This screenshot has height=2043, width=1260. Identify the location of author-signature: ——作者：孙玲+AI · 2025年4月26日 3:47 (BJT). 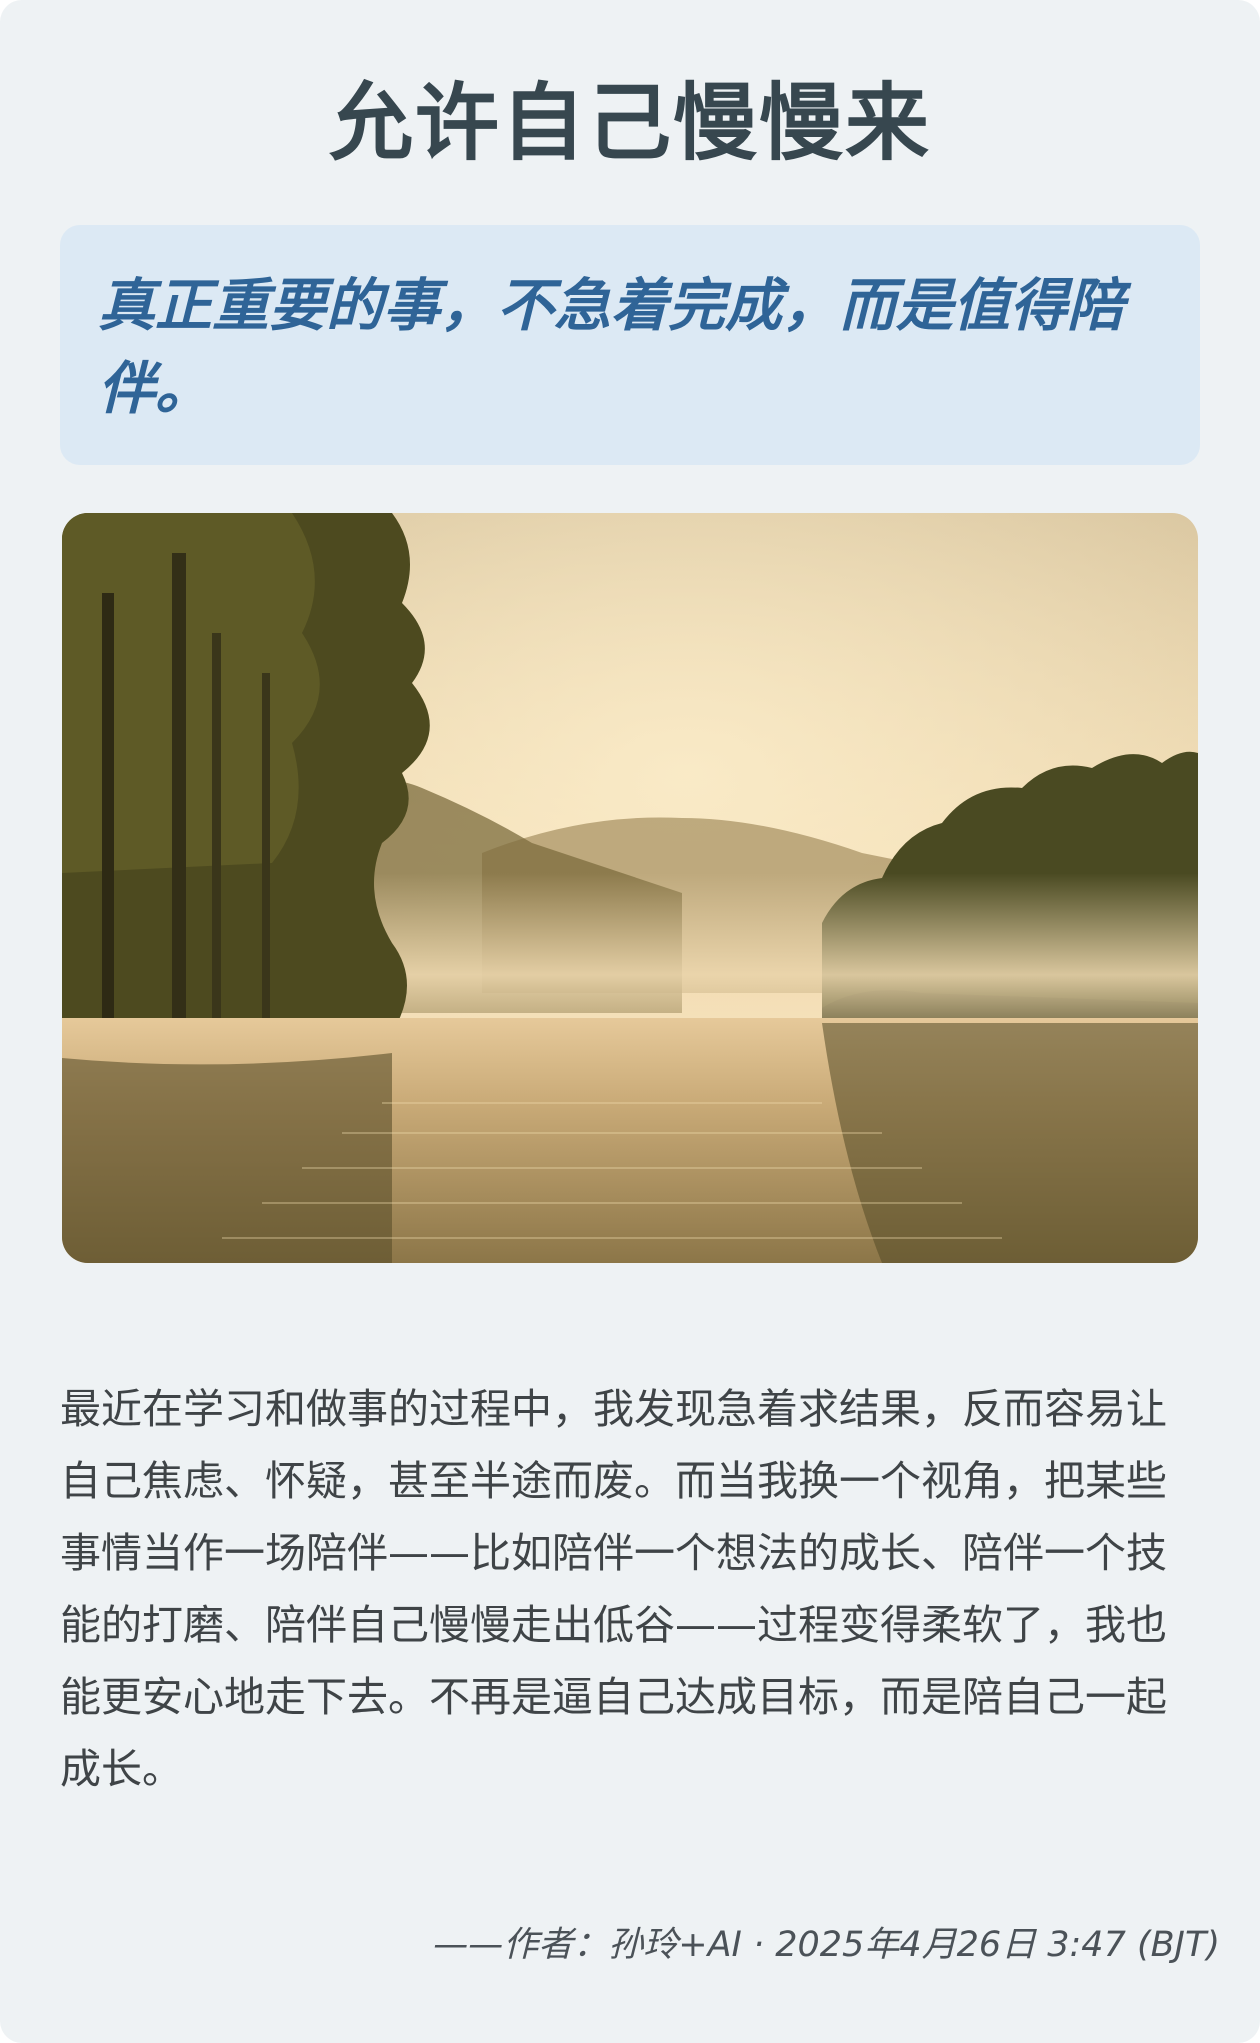
(826, 1945).